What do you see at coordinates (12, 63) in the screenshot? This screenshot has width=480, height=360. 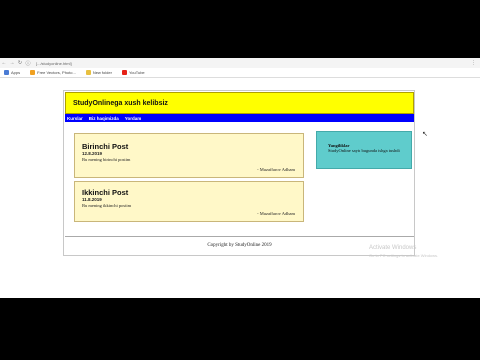 I see `forward-icon: →` at bounding box center [12, 63].